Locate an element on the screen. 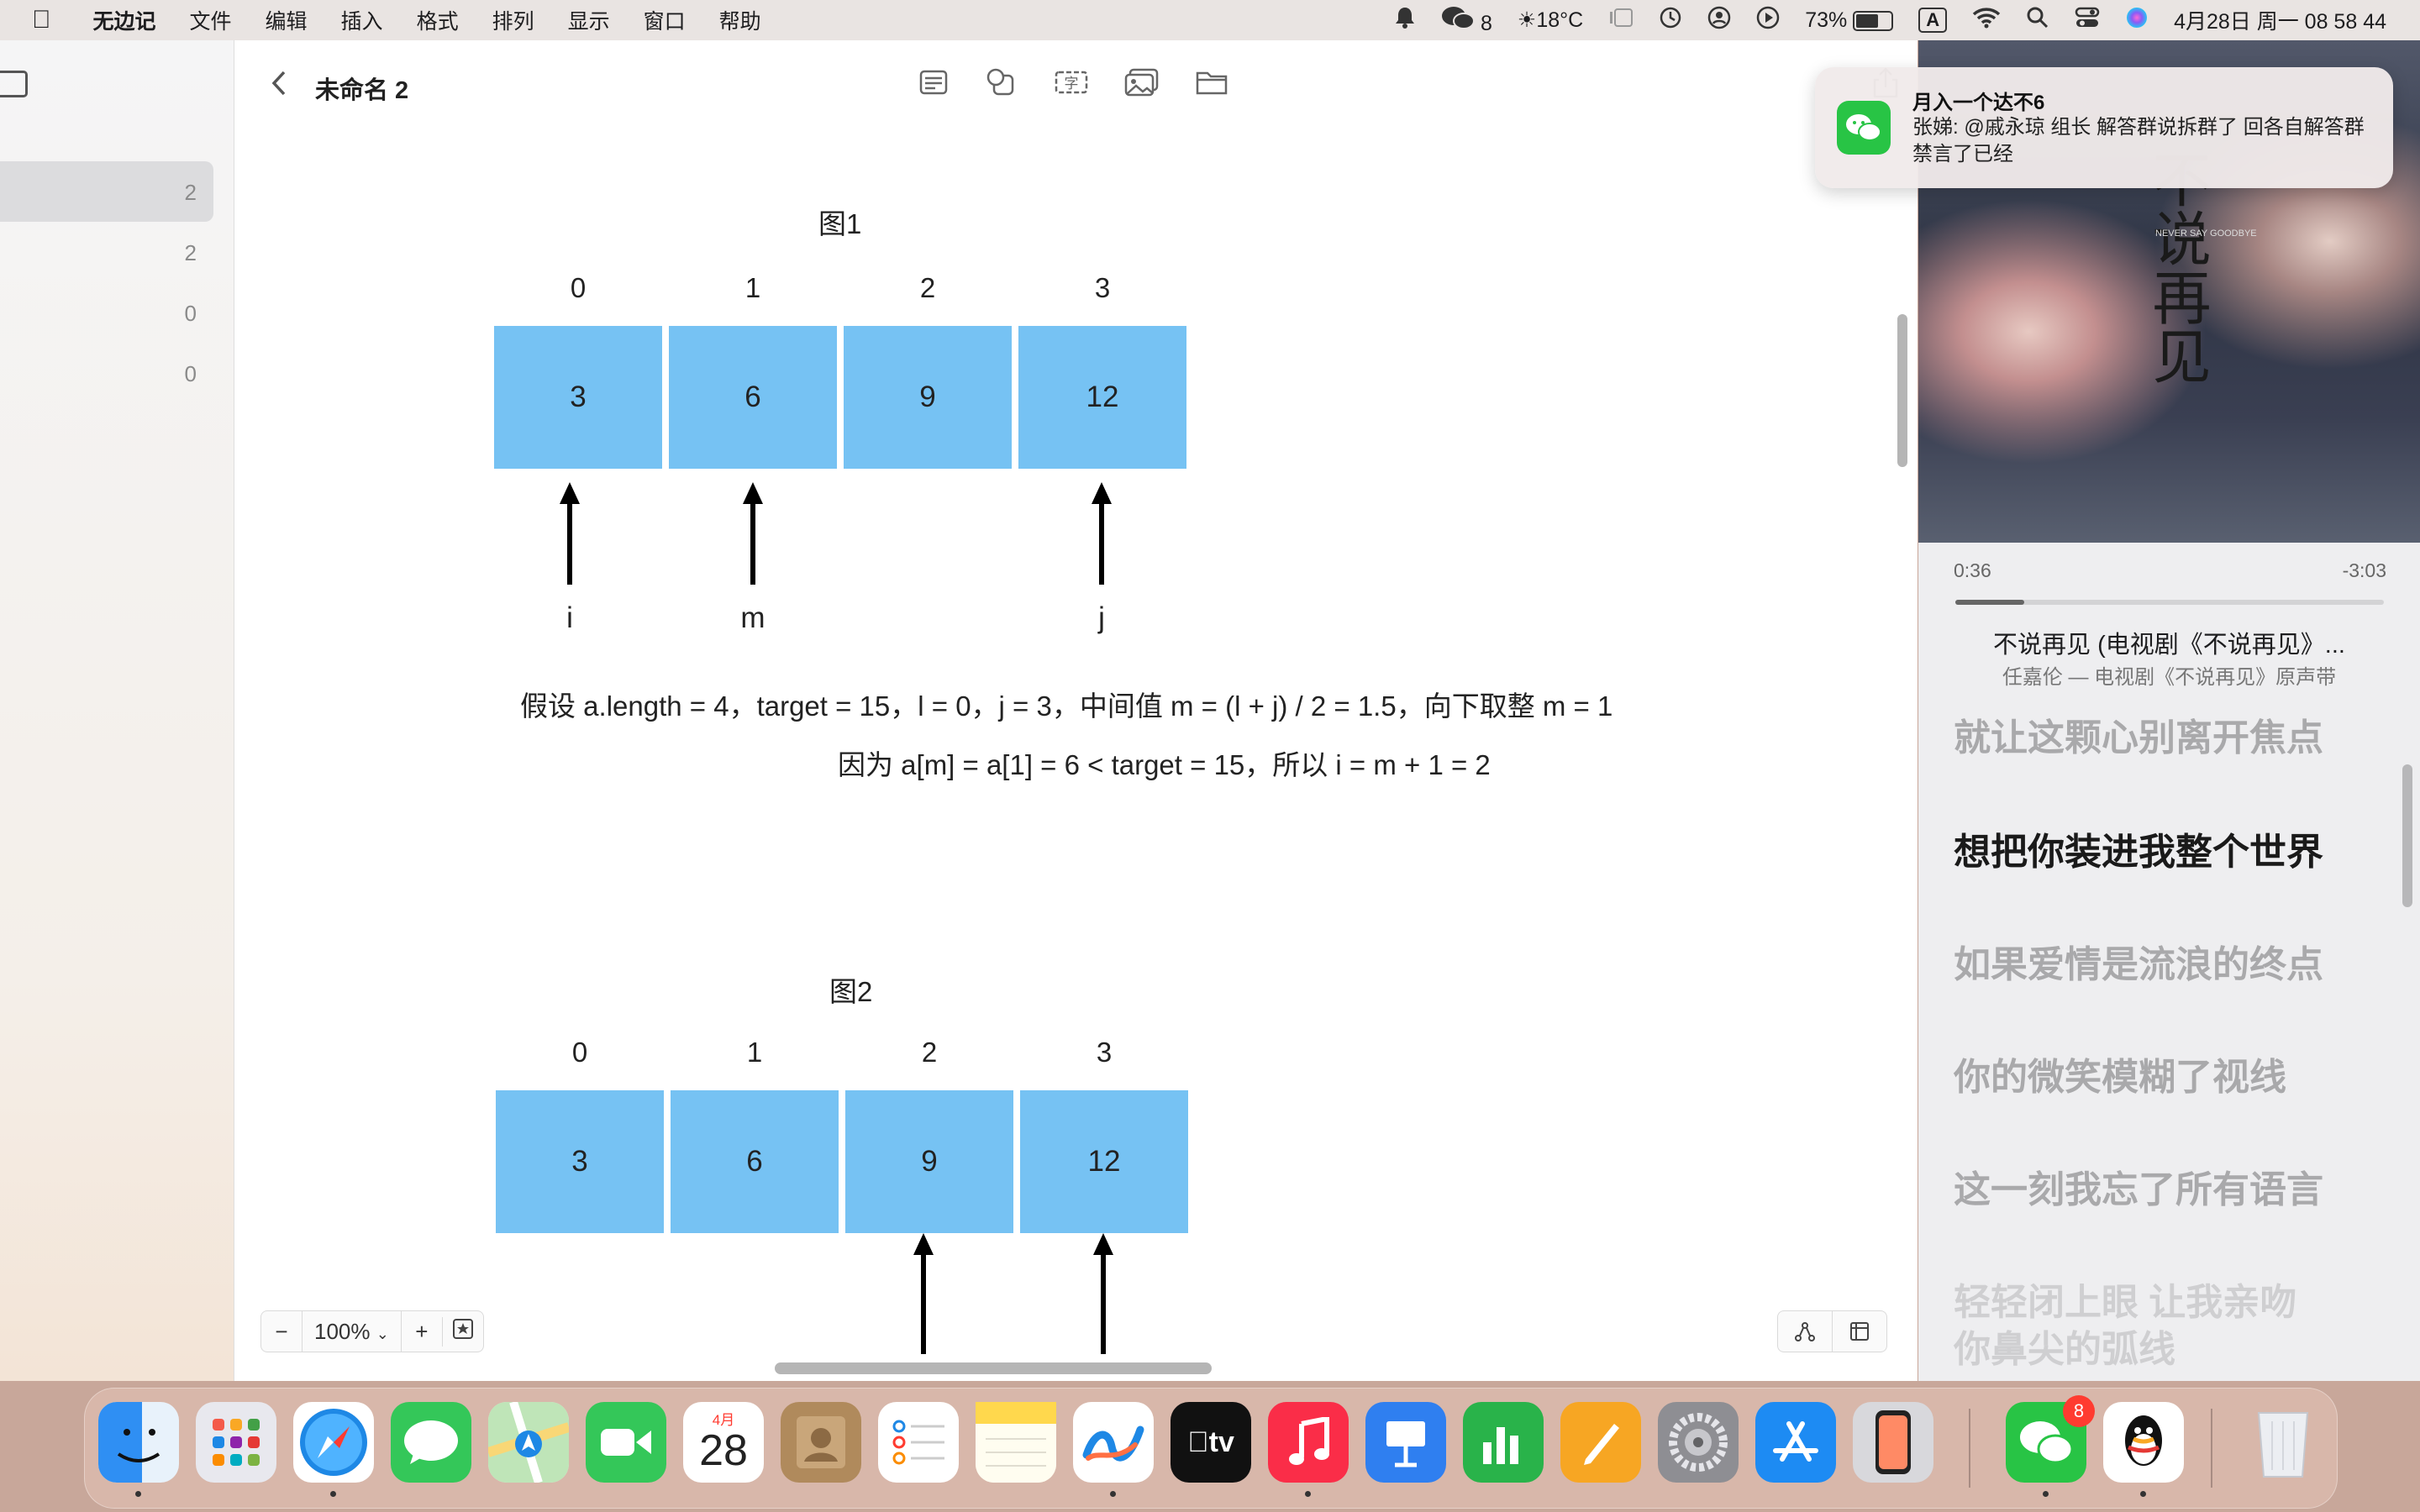 Image resolution: width=2420 pixels, height=1512 pixels. lyric-line: 你的微笑模糊了视线 is located at coordinates (2120, 1073).